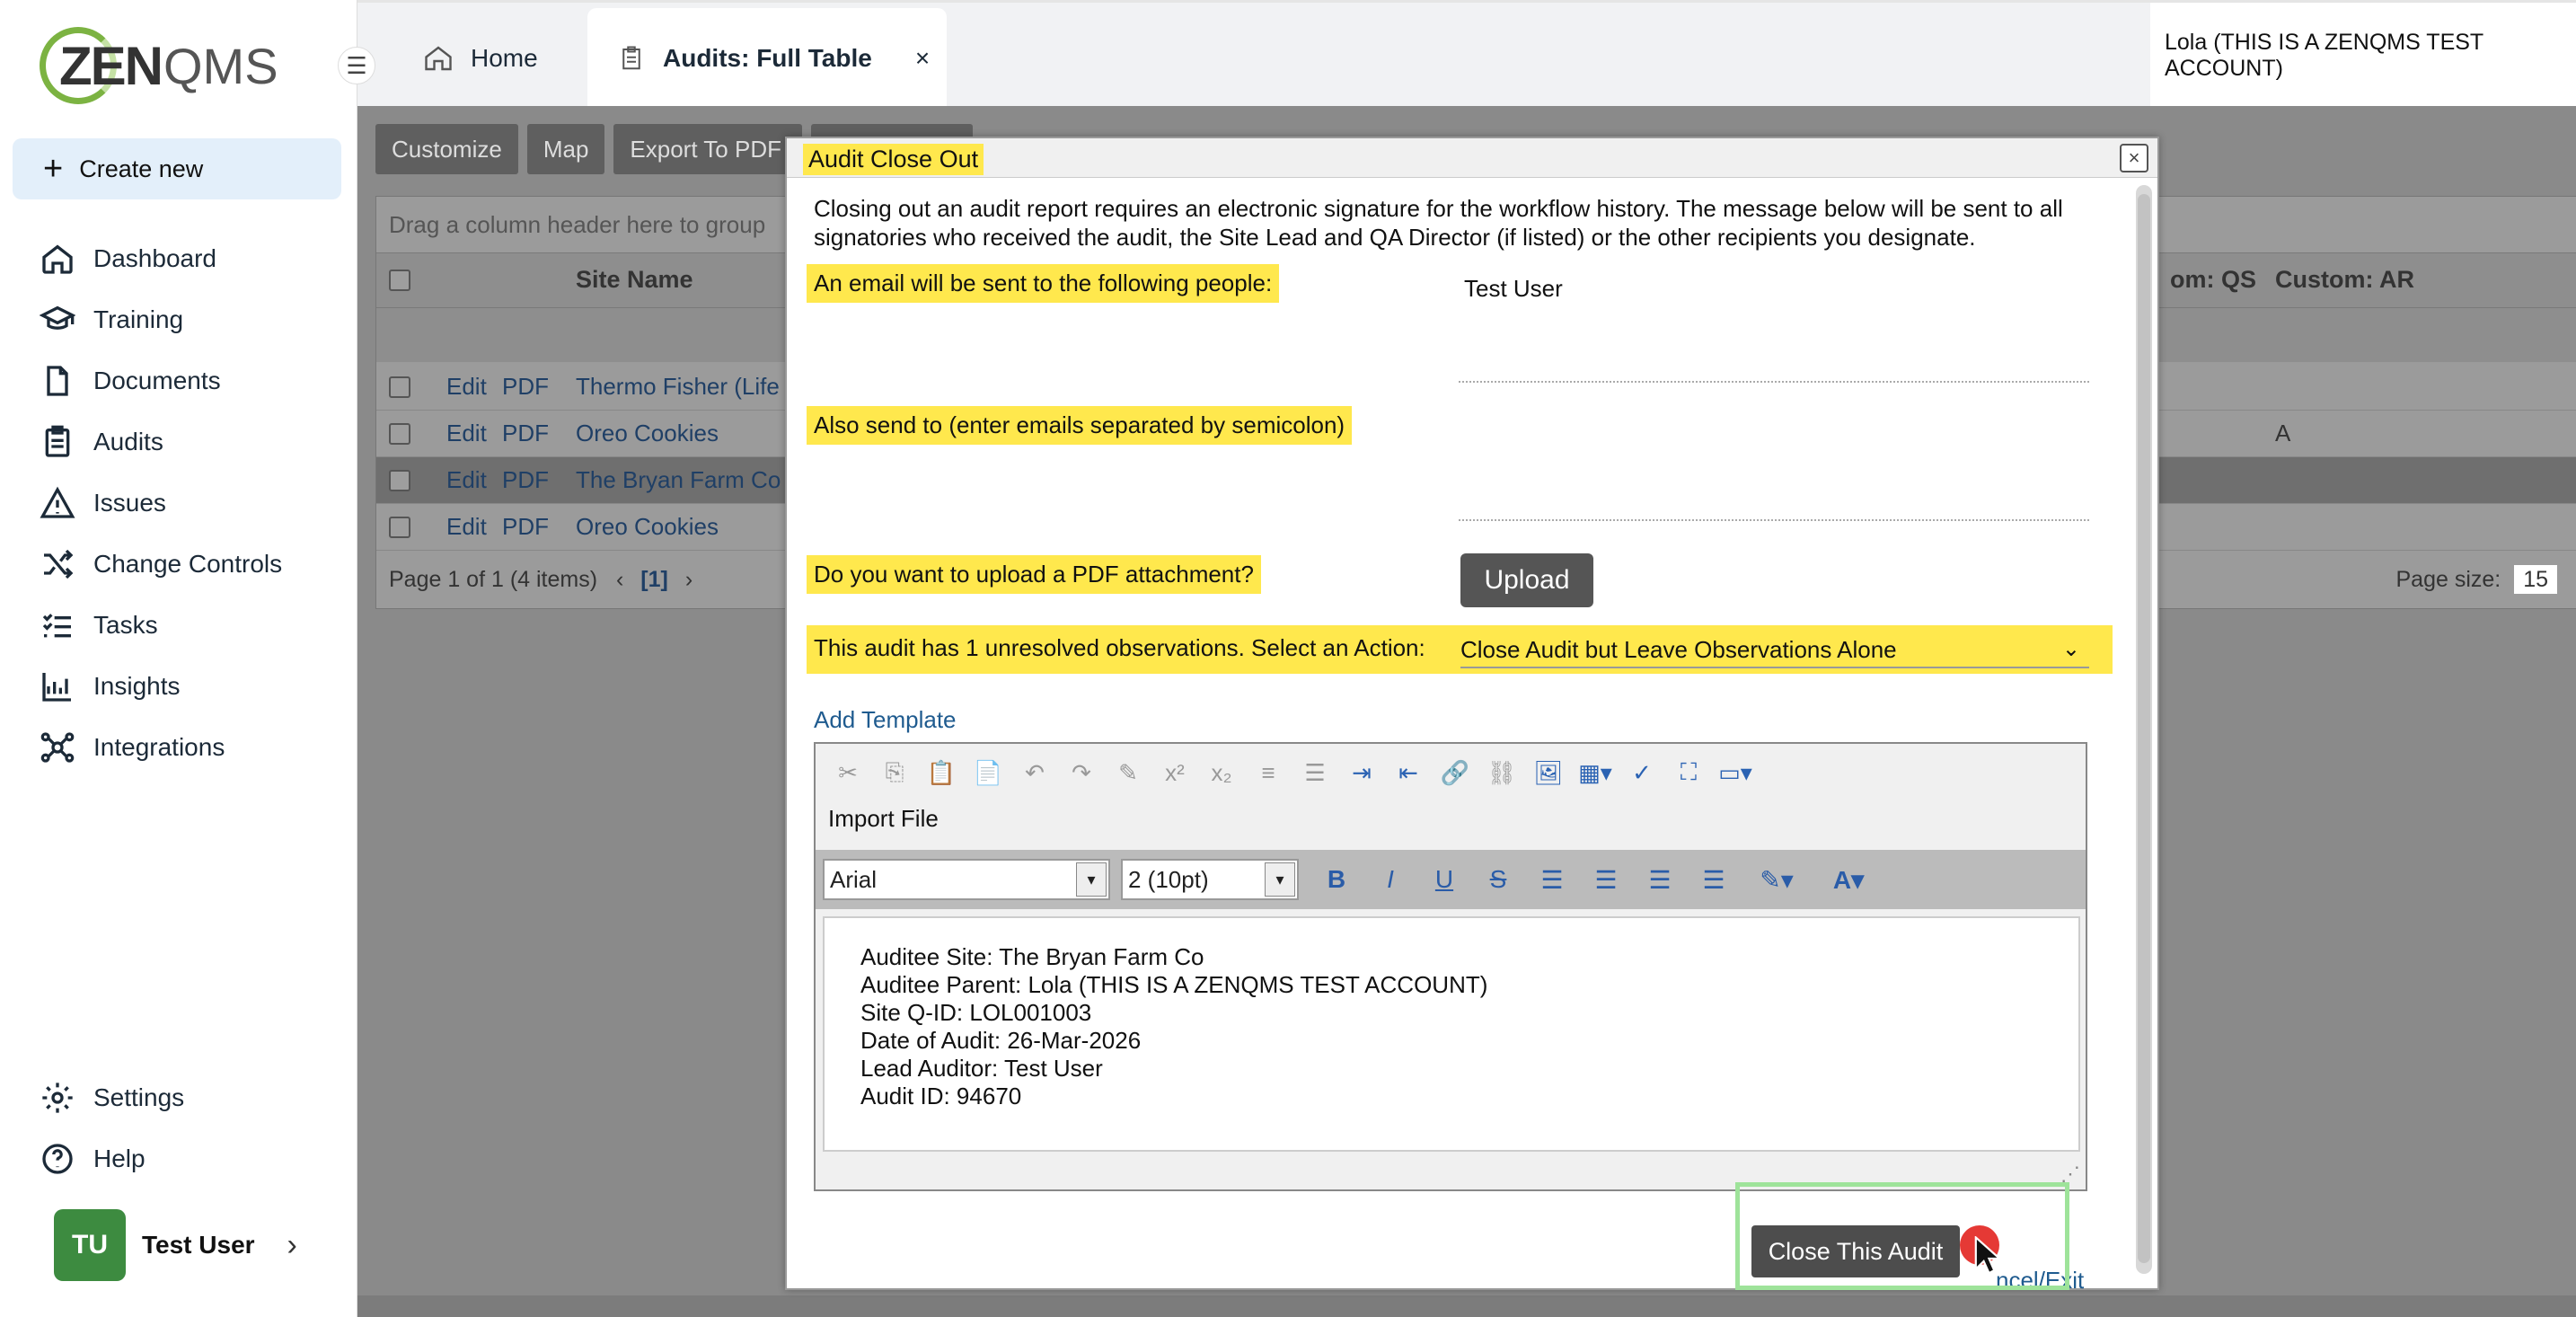 This screenshot has width=2576, height=1317. Describe the element at coordinates (161, 564) in the screenshot. I see `sidebar-item-change-controls: Change Controls` at that location.